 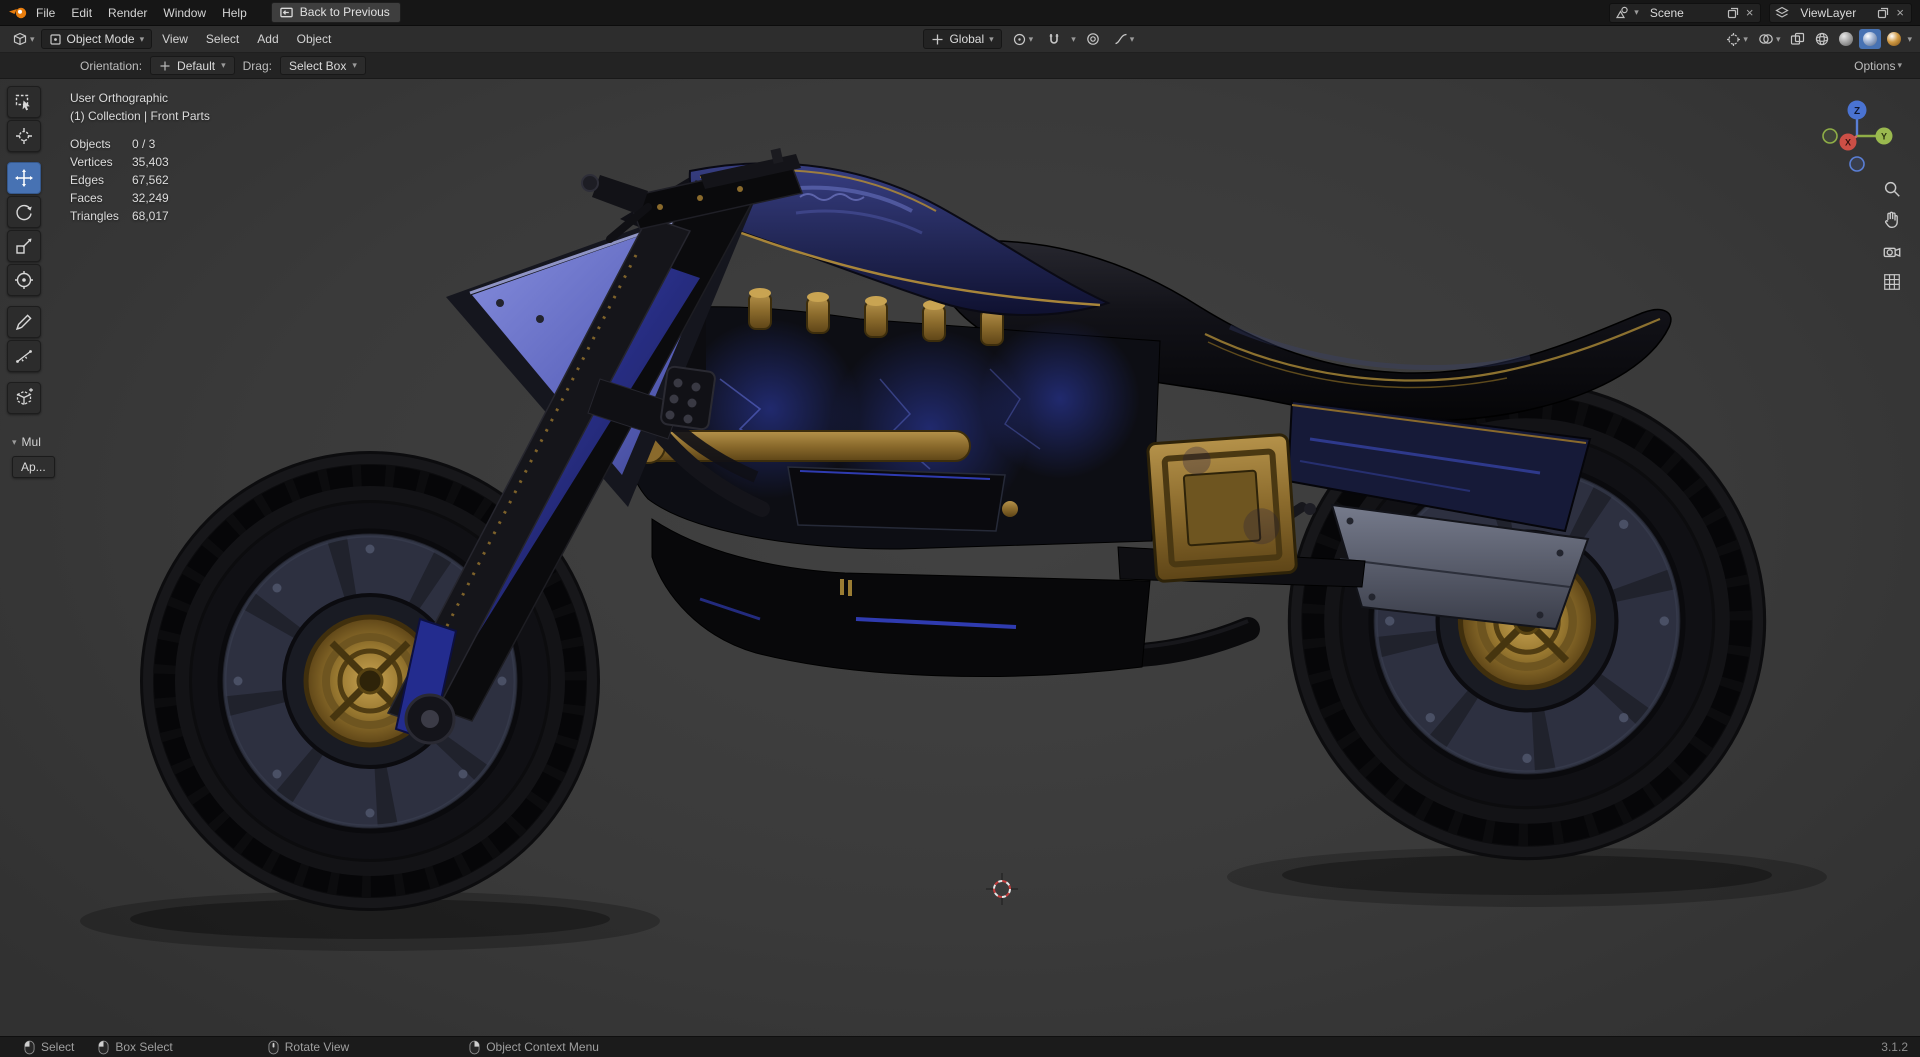 What do you see at coordinates (100, 39) in the screenshot?
I see `mode-label: Object Mode` at bounding box center [100, 39].